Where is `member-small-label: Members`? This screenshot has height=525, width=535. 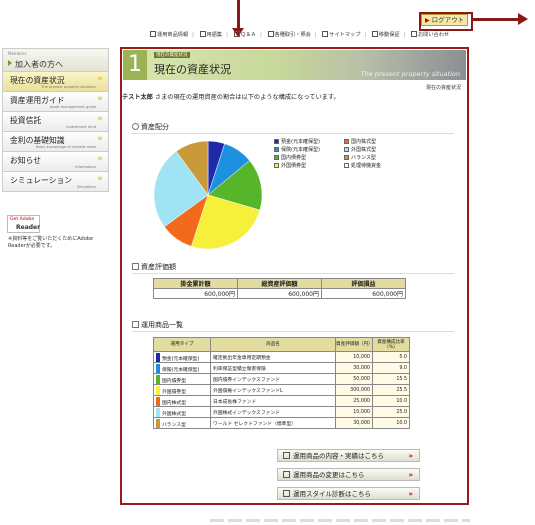
member-small-label: Members is located at coordinates (17, 53).